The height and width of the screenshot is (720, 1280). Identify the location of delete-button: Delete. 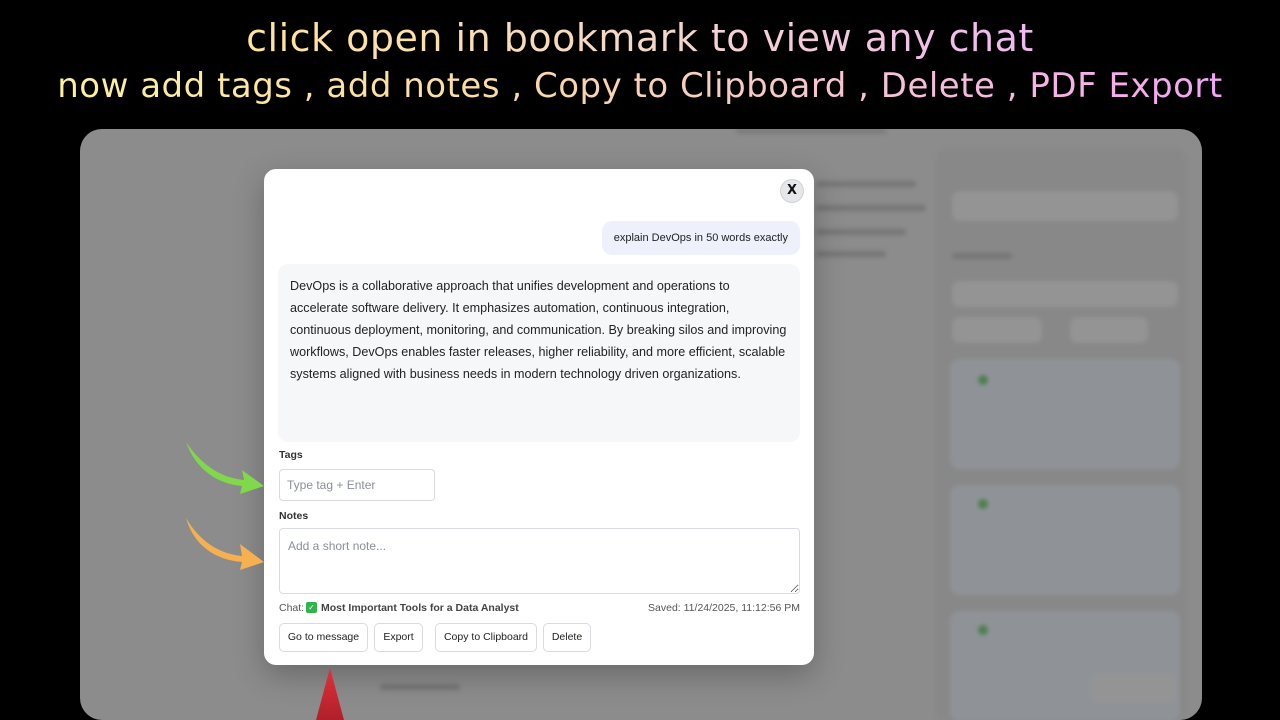
(567, 637).